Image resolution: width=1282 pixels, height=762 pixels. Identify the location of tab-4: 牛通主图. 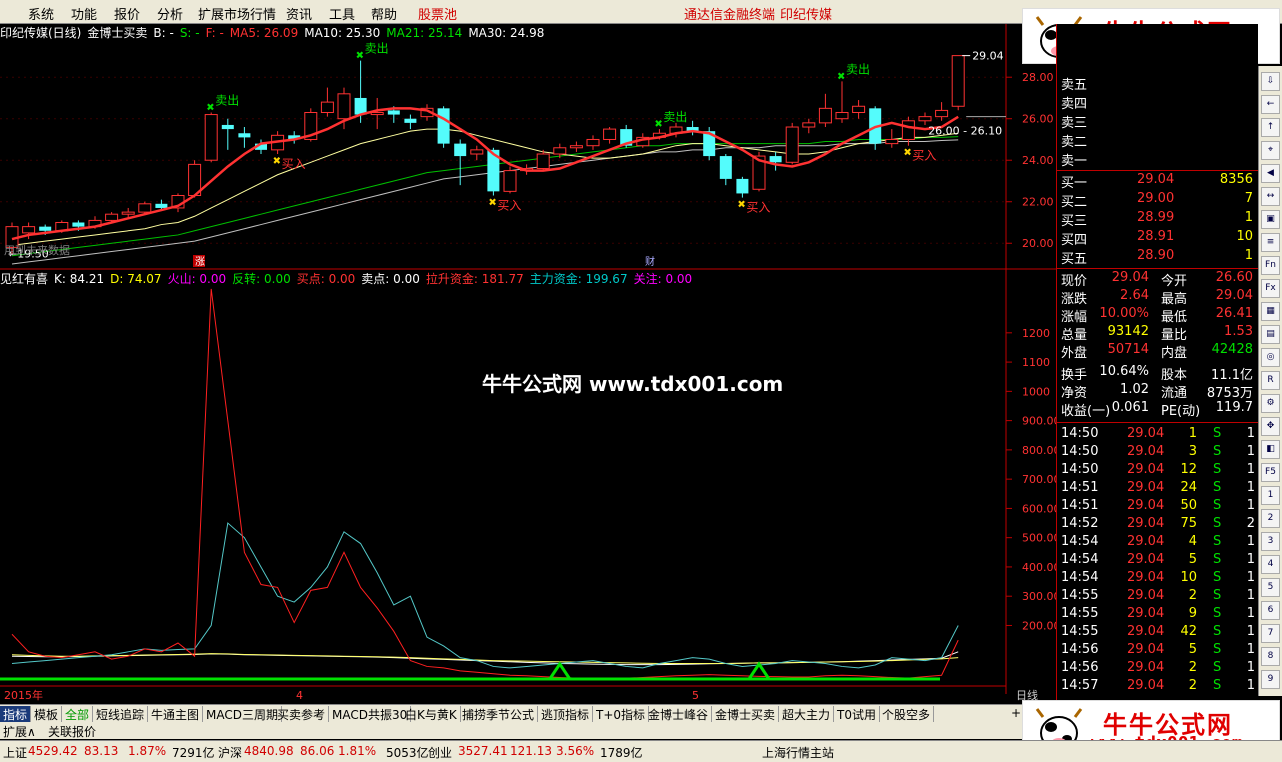
(176, 714).